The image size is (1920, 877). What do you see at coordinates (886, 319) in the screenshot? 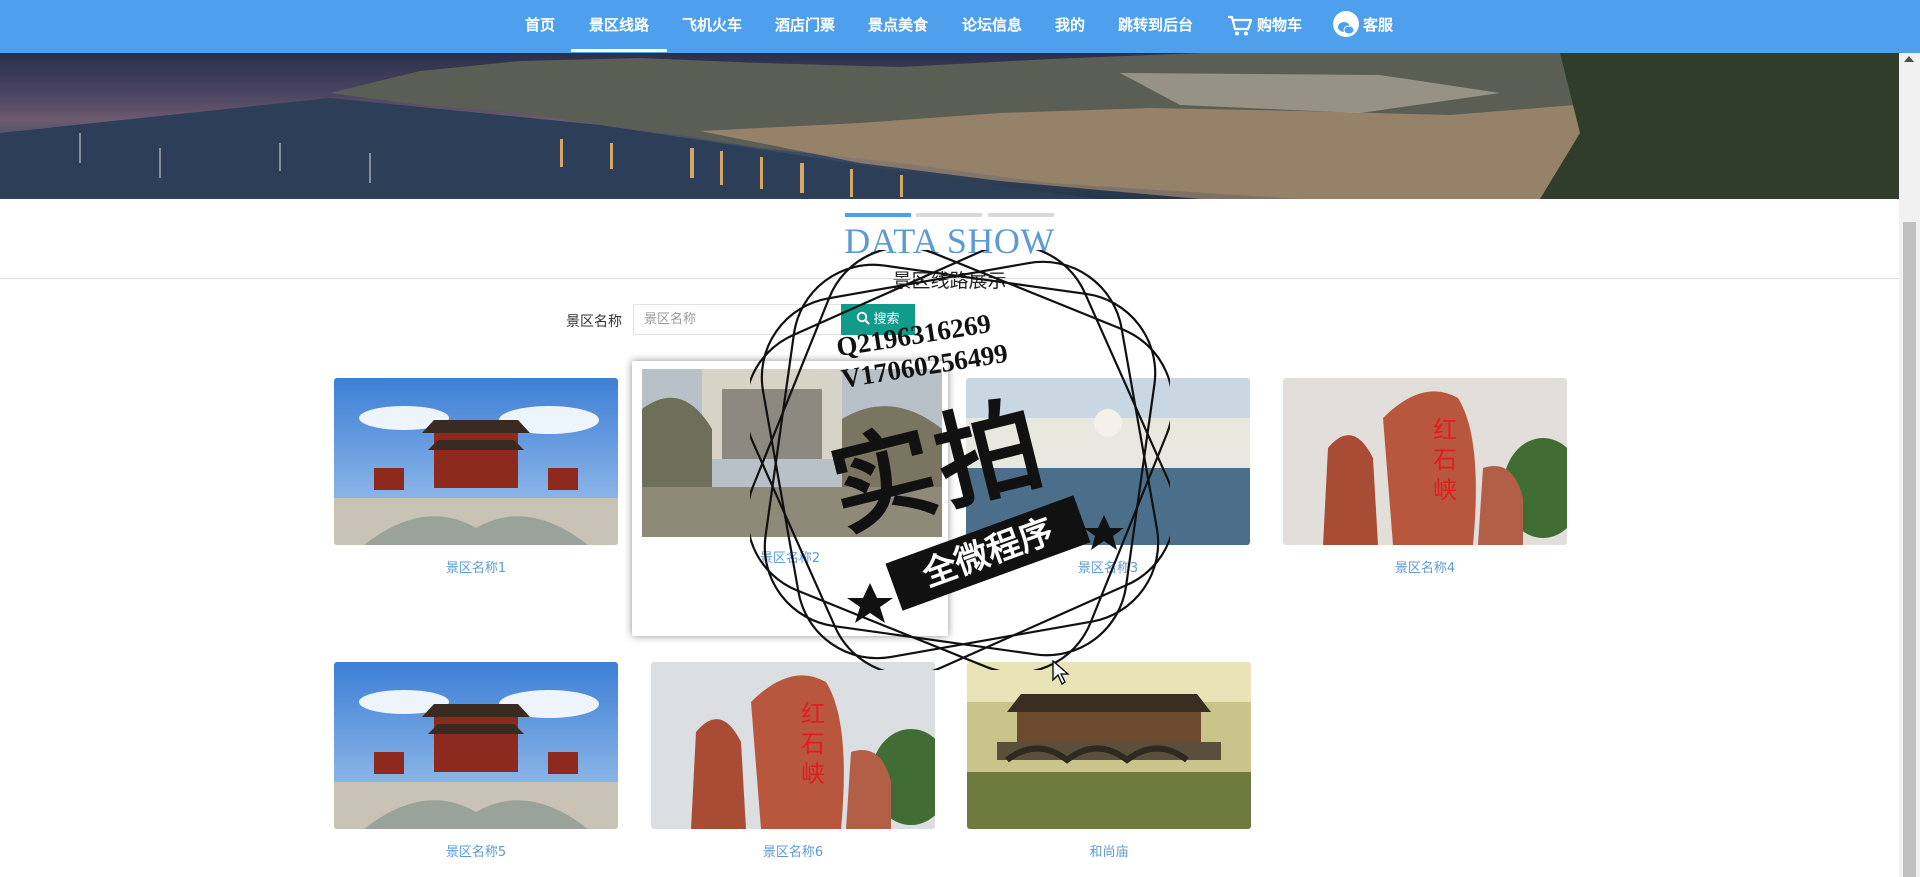
I see `search-button-label: 搜索` at bounding box center [886, 319].